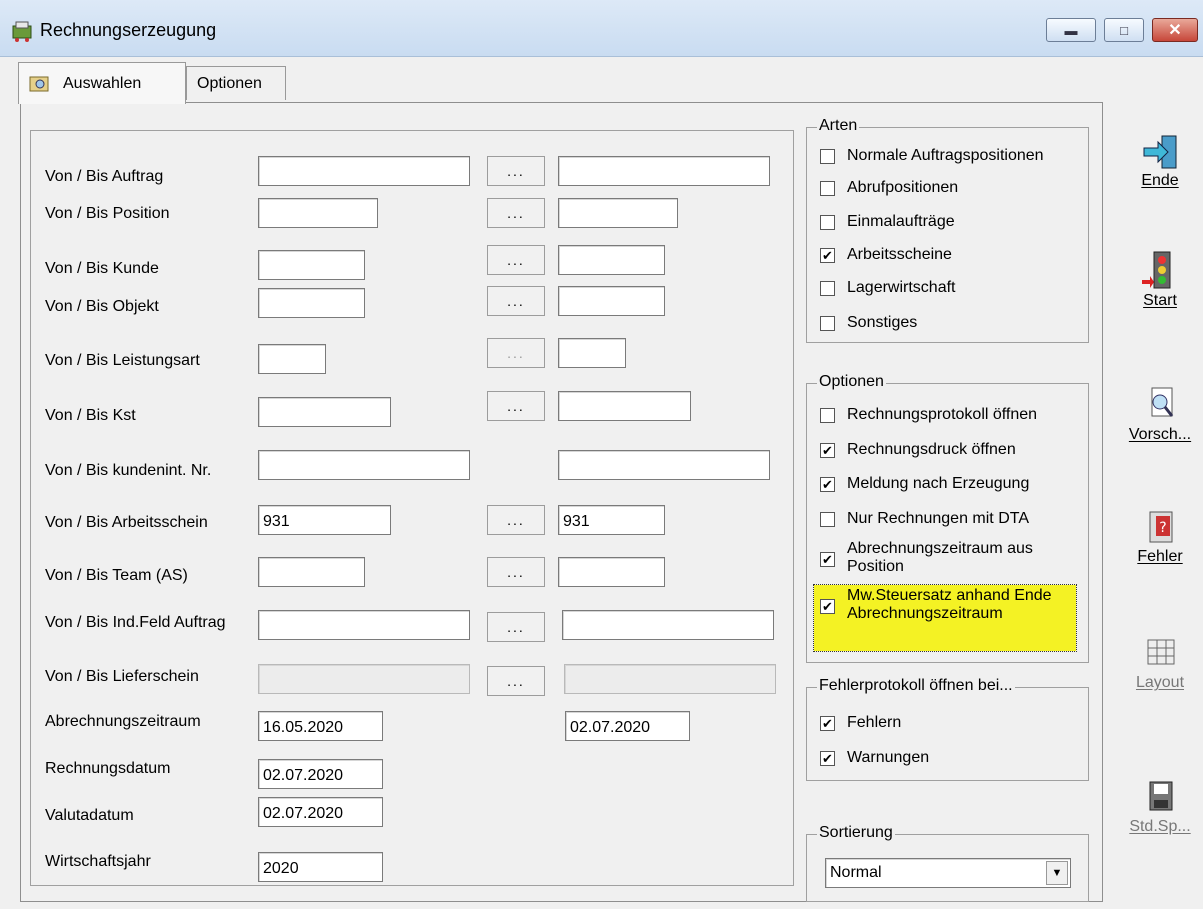 The image size is (1203, 909). Describe the element at coordinates (324, 520) in the screenshot. I see `arbeitsschein-from-input` at that location.